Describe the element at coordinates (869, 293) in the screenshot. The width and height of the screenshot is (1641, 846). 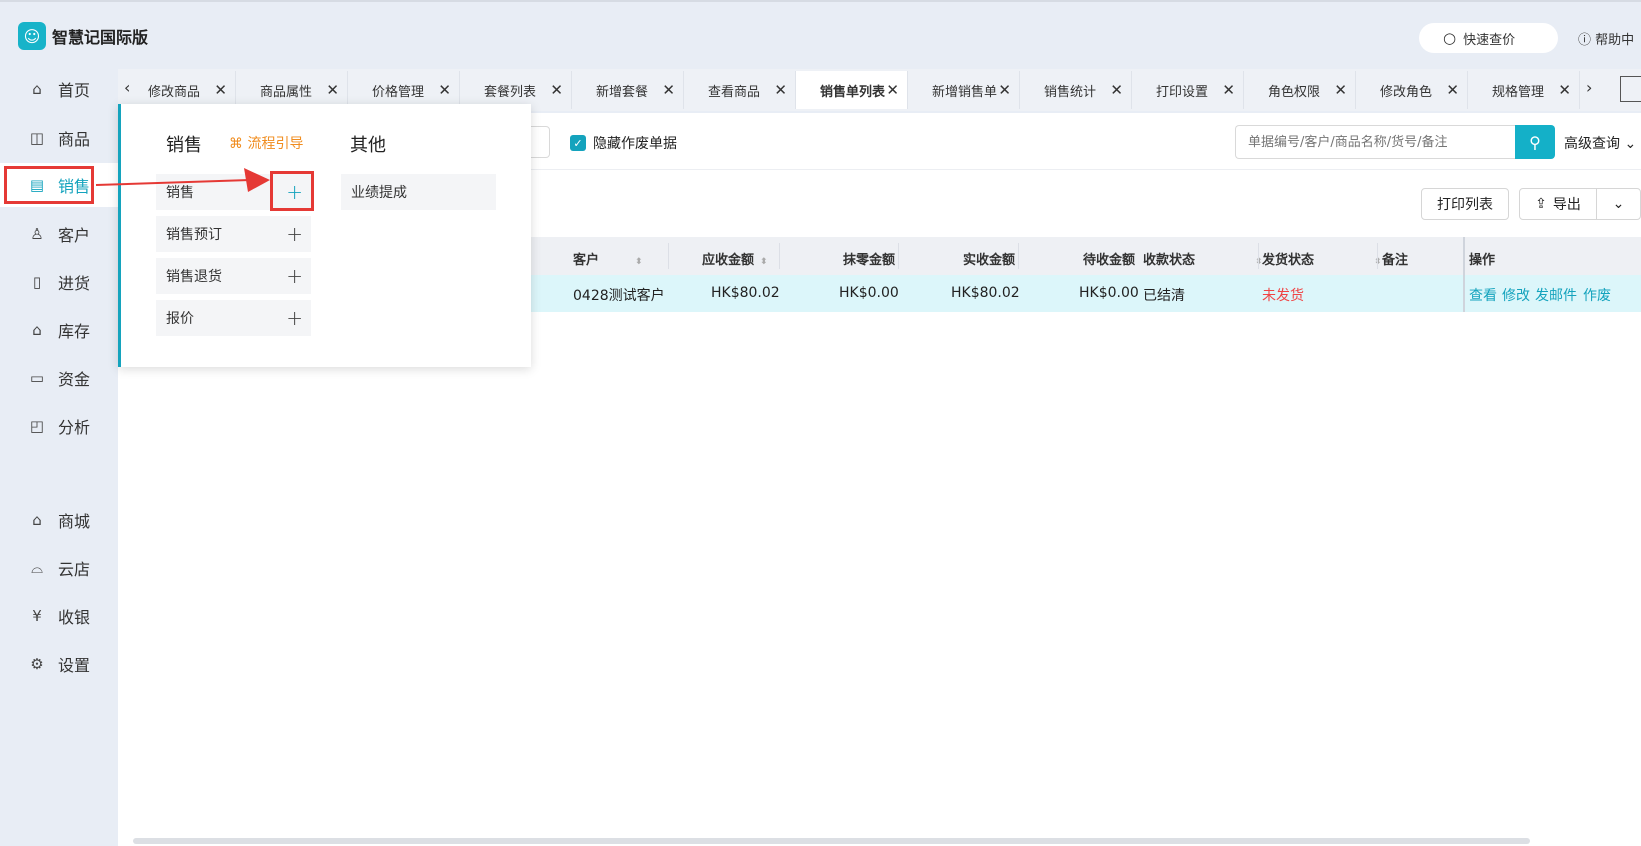
I see `cell-rounding: HK$0.00` at that location.